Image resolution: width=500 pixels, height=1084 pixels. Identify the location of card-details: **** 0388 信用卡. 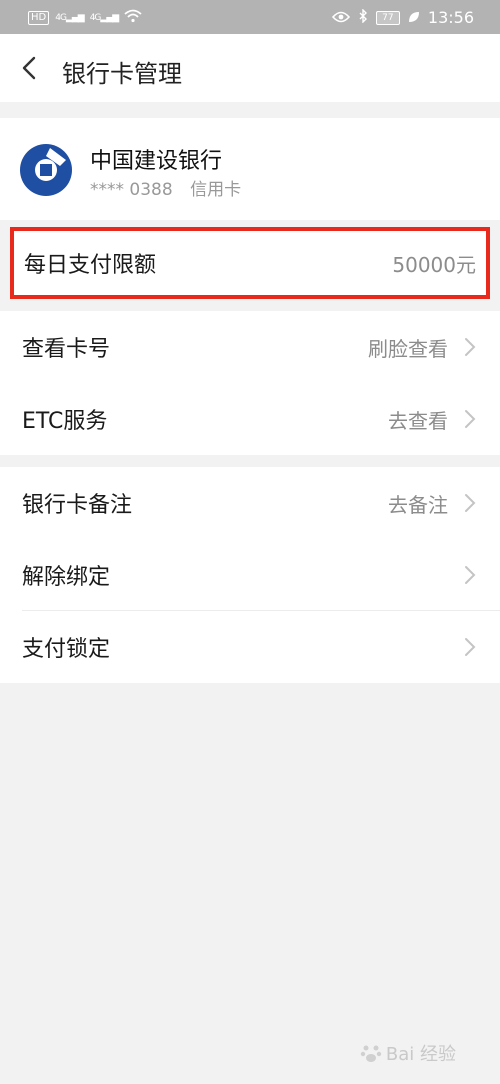
(171, 187).